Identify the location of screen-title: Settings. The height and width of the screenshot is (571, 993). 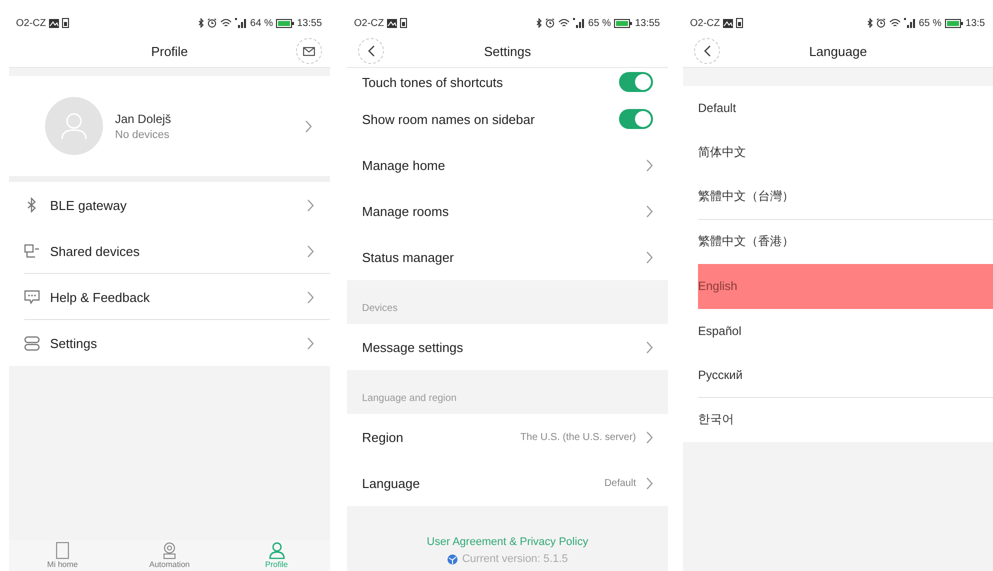
(507, 51).